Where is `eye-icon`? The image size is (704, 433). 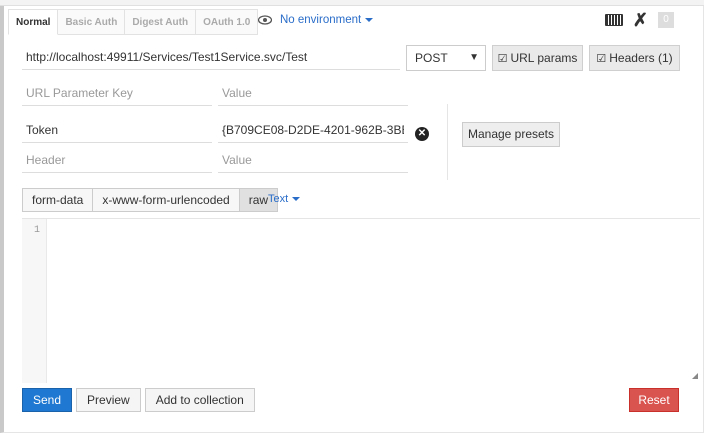 eye-icon is located at coordinates (265, 20).